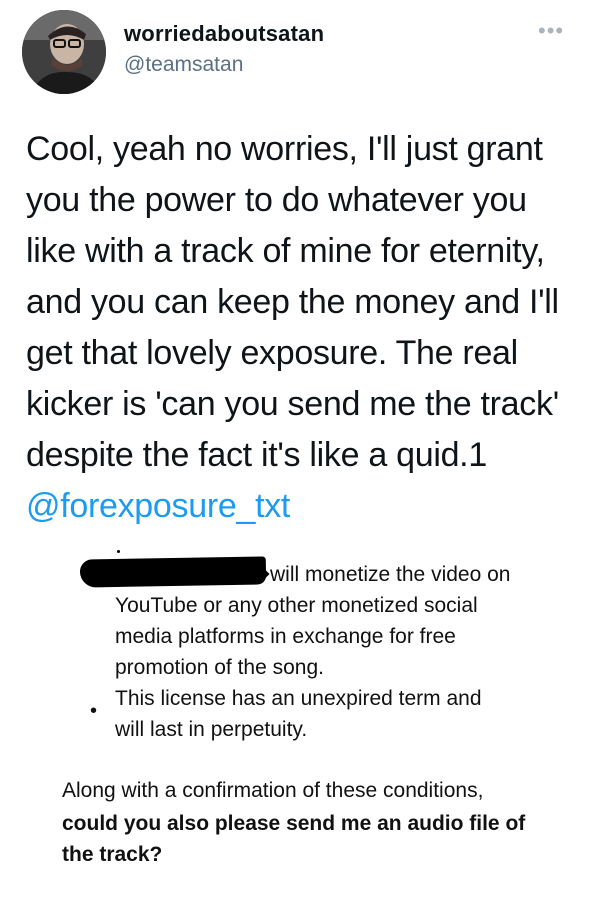 The width and height of the screenshot is (599, 901). Describe the element at coordinates (390, 574) in the screenshot. I see `email-text-line: will monetize the video on` at that location.